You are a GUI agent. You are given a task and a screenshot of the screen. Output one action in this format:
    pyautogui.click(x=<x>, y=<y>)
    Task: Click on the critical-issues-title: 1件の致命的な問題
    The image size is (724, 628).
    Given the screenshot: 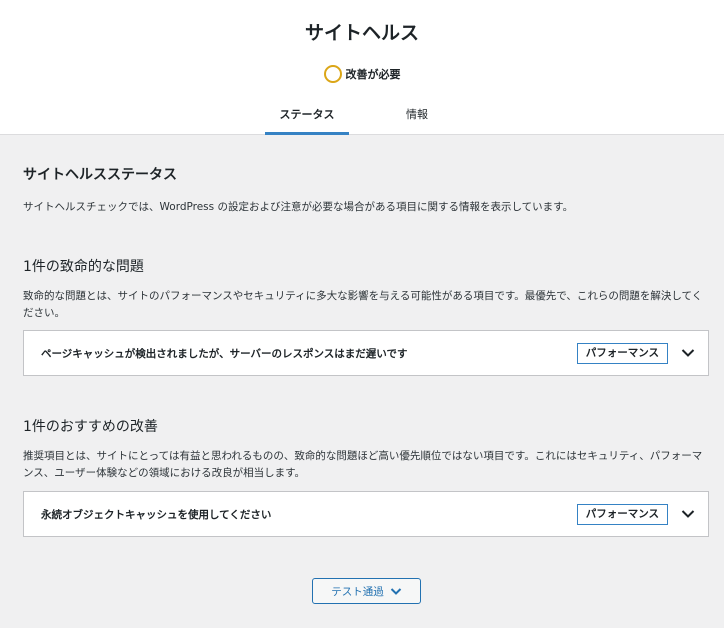 What is the action you would take?
    pyautogui.click(x=83, y=267)
    